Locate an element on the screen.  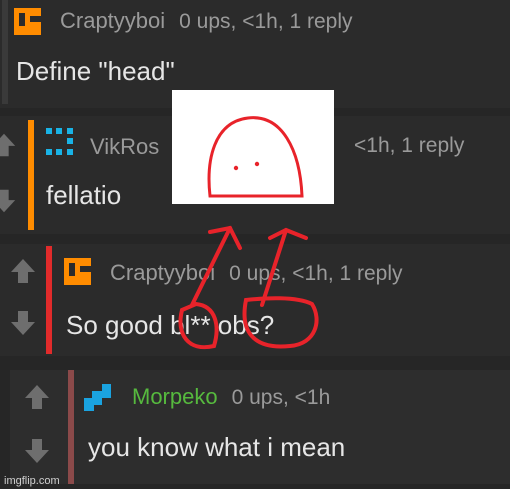
user-avatar-cyan is located at coordinates (59, 141).